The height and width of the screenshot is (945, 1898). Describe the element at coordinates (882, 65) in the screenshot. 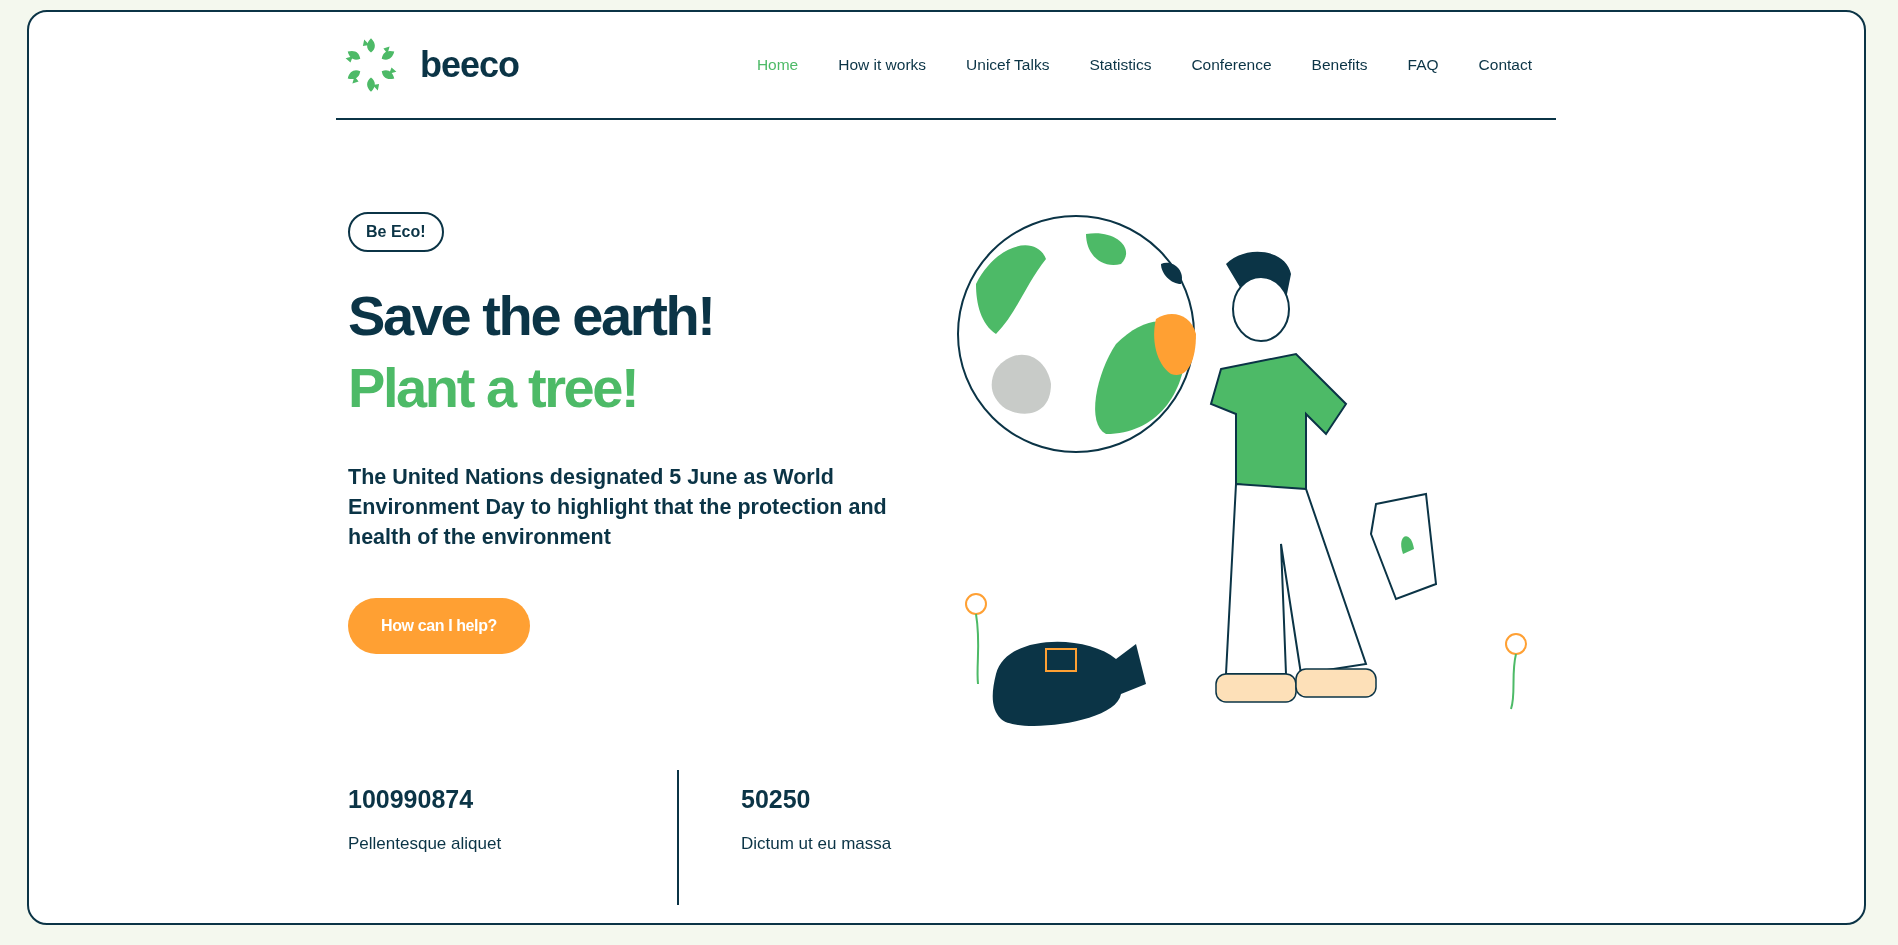

I see `nav-link: How it works` at that location.